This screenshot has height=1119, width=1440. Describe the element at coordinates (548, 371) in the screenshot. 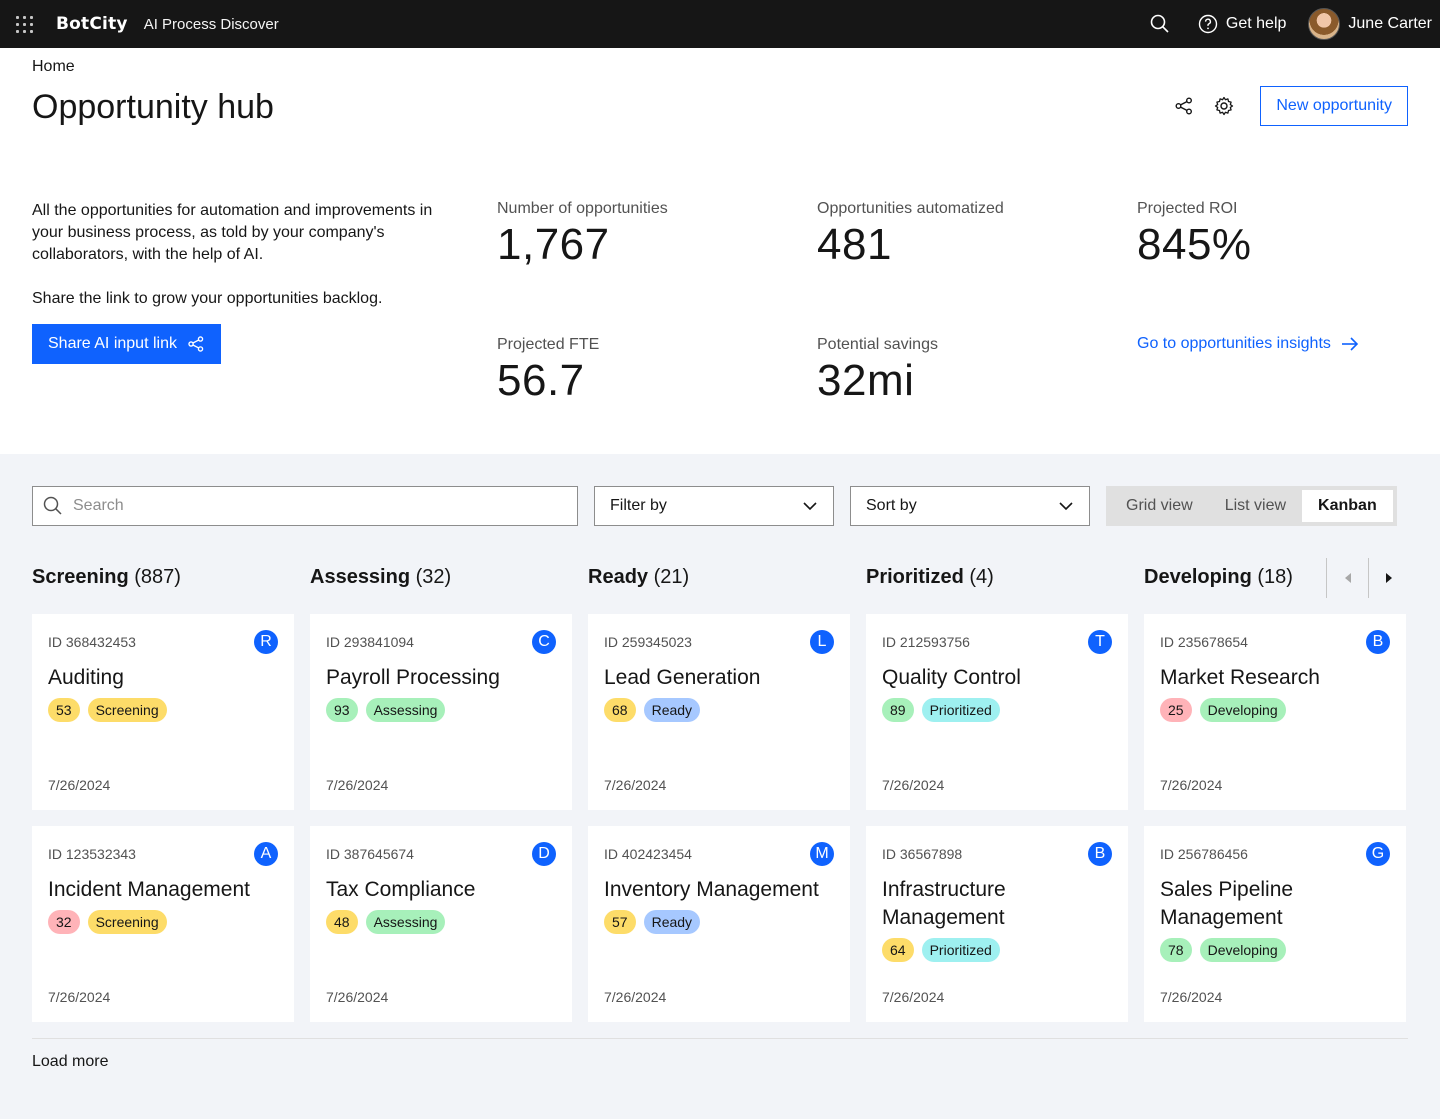

I see `metric-projected-fte: Projected FTE 56.7` at that location.